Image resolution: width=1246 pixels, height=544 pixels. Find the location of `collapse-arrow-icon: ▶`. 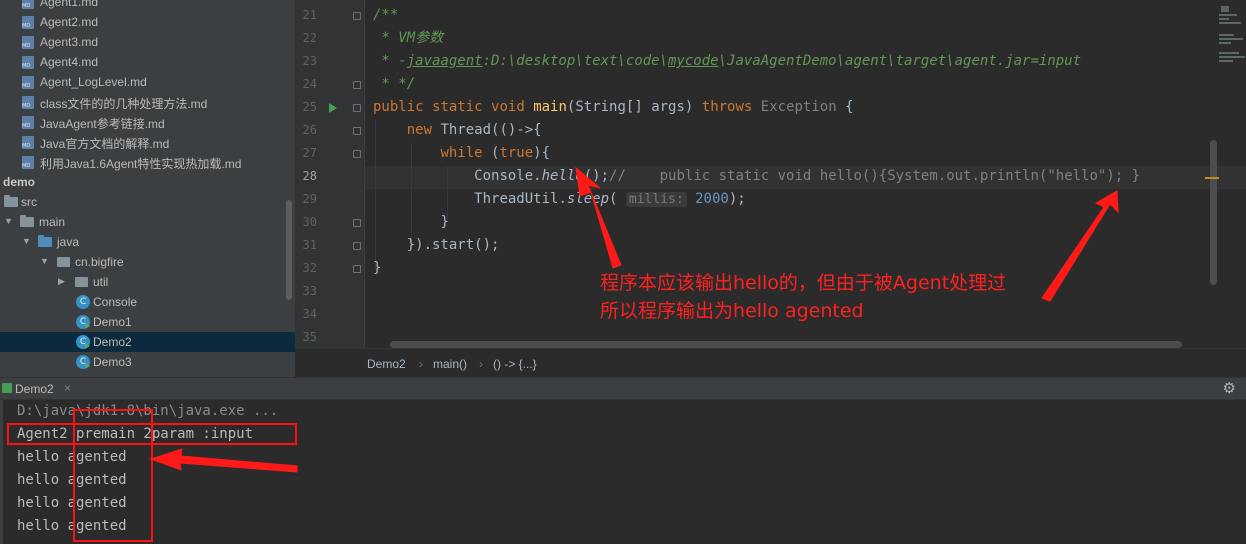

collapse-arrow-icon: ▶ is located at coordinates (61, 281).